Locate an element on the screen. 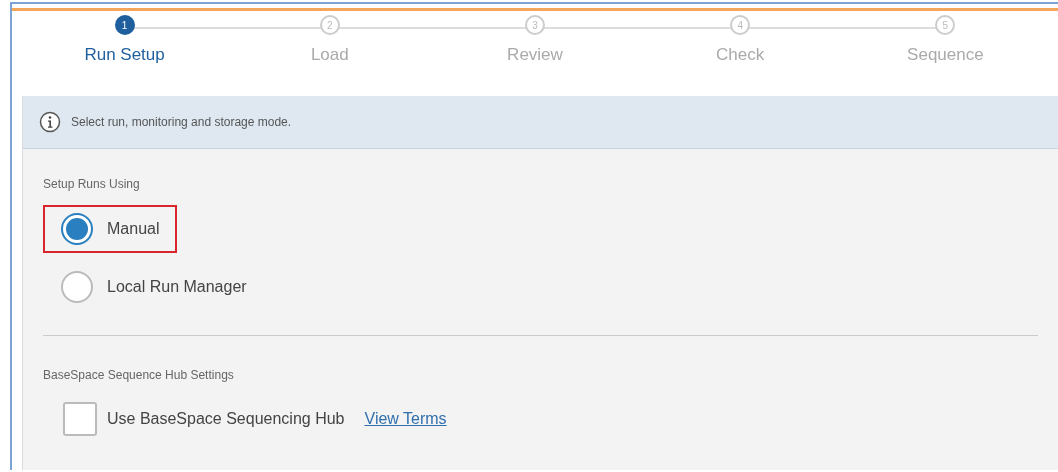 The height and width of the screenshot is (472, 1058). step-number: 2 is located at coordinates (329, 25).